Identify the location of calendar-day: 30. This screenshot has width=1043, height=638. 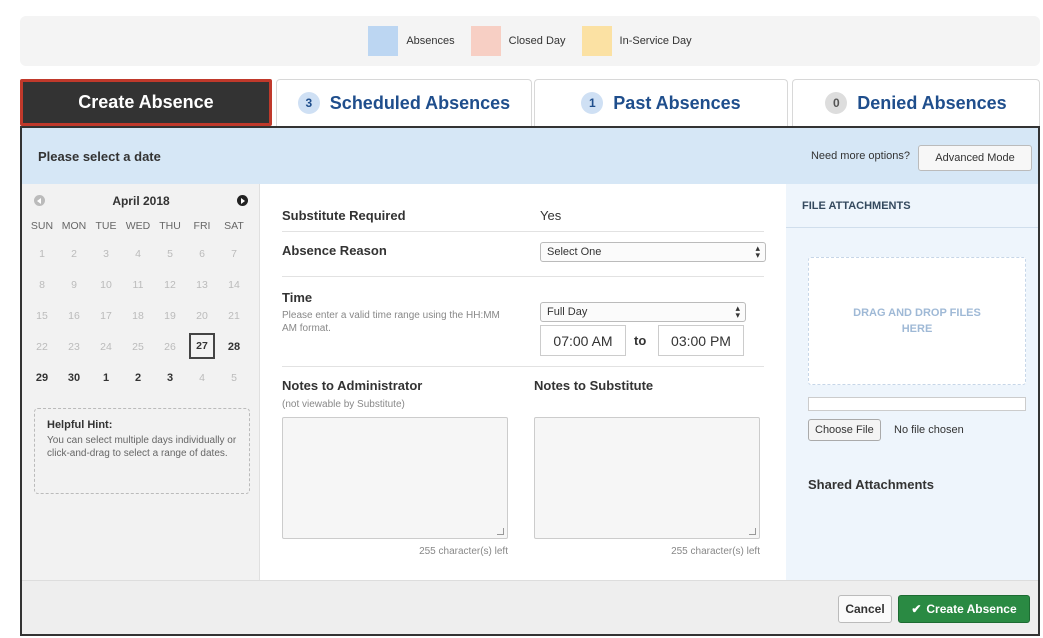
(74, 377).